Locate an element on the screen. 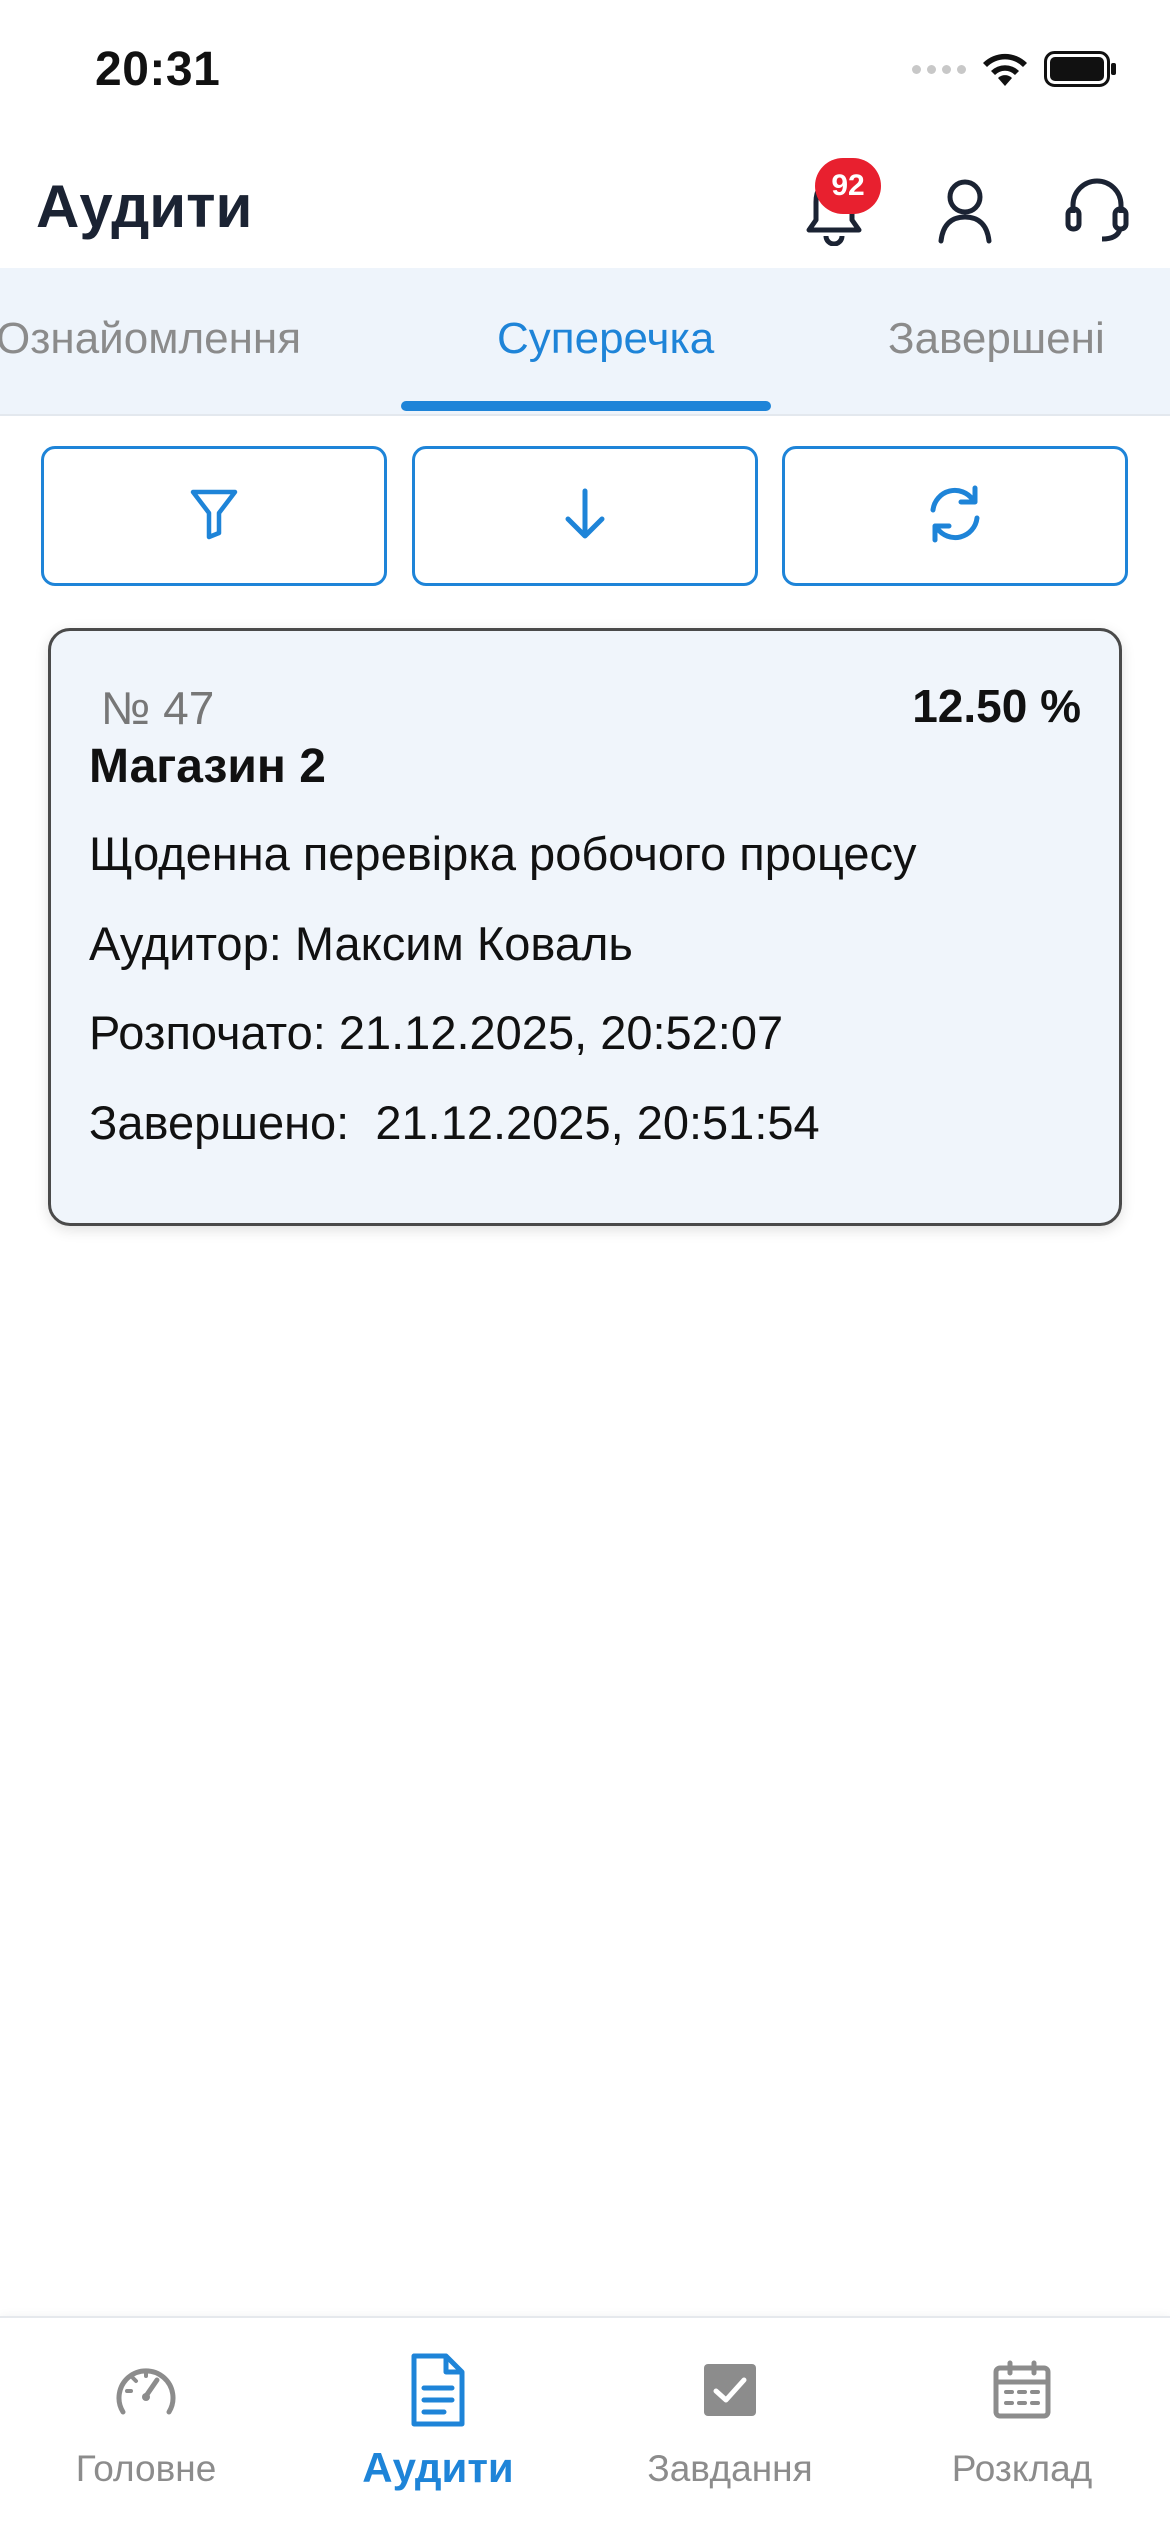  store-name: Магазин 2 is located at coordinates (207, 766).